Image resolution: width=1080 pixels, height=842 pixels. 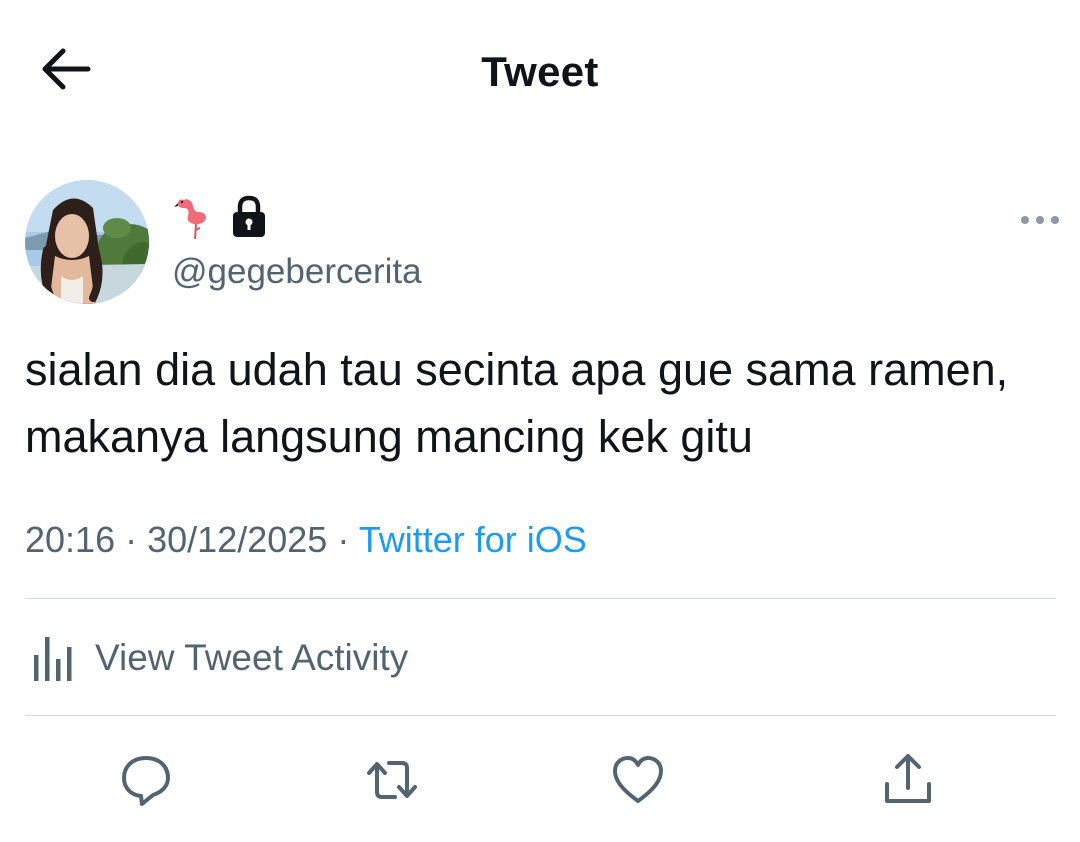 What do you see at coordinates (237, 539) in the screenshot?
I see `tweet-date: 30/12/2025` at bounding box center [237, 539].